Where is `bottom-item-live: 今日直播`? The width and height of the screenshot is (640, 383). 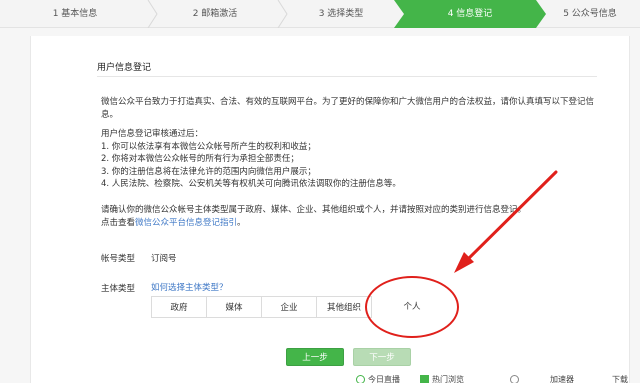
bottom-item-live: 今日直播 is located at coordinates (384, 378).